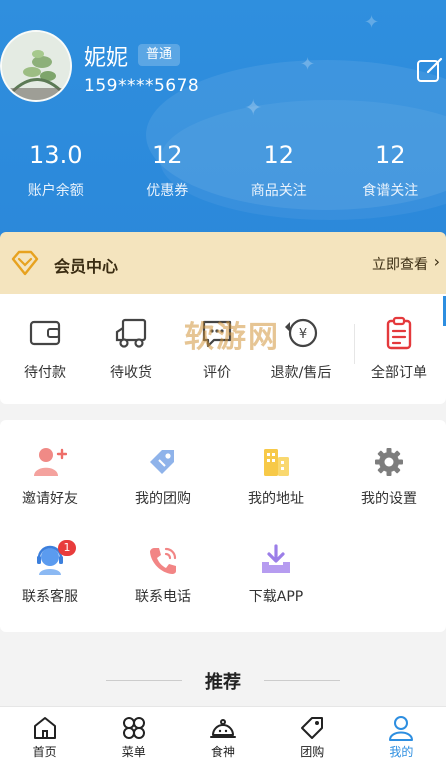 This screenshot has width=446, height=763. Describe the element at coordinates (44, 751) in the screenshot. I see `tab-label: 首页` at that location.